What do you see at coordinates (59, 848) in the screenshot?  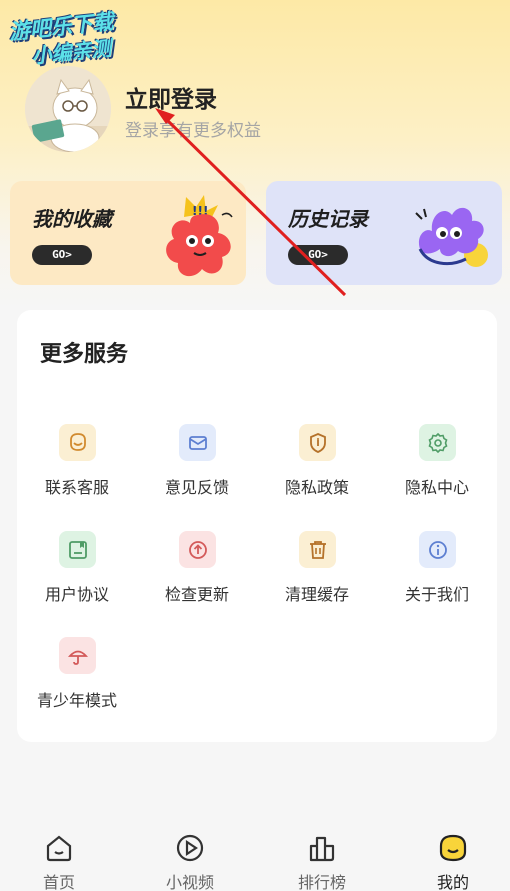 I see `home-icon` at bounding box center [59, 848].